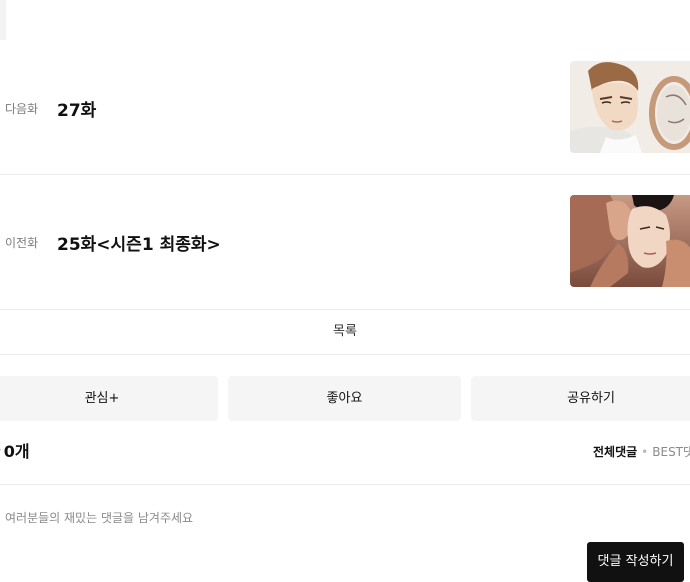 This screenshot has height=582, width=690. What do you see at coordinates (22, 243) in the screenshot?
I see `previous-episode-label: 이전화` at bounding box center [22, 243].